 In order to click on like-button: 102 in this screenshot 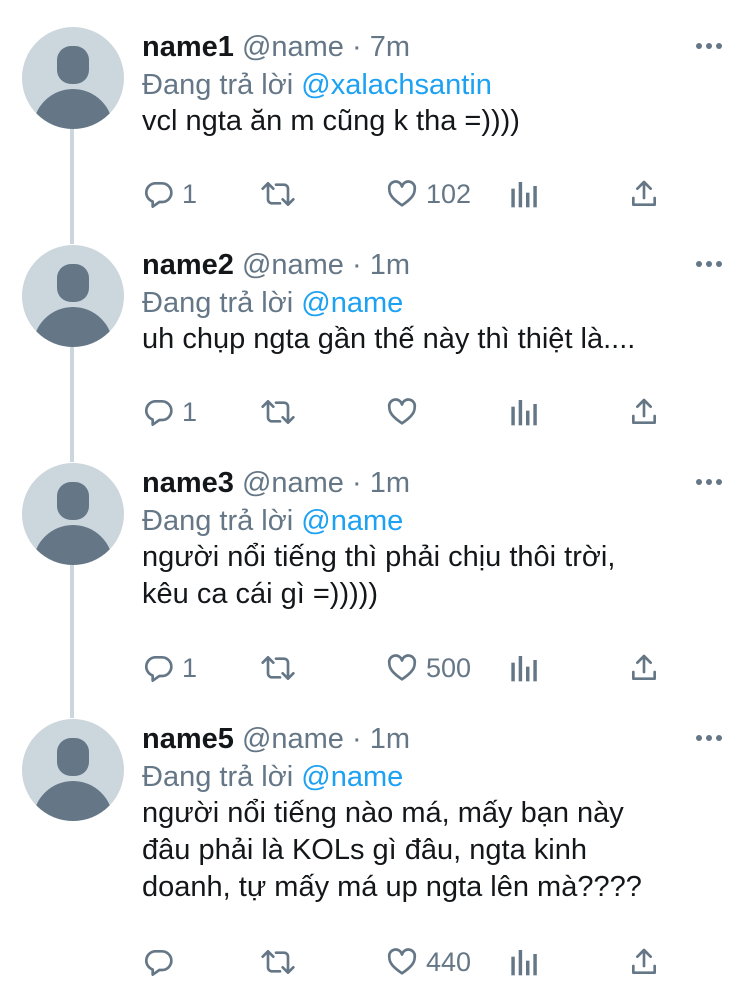, I will do `click(428, 194)`.